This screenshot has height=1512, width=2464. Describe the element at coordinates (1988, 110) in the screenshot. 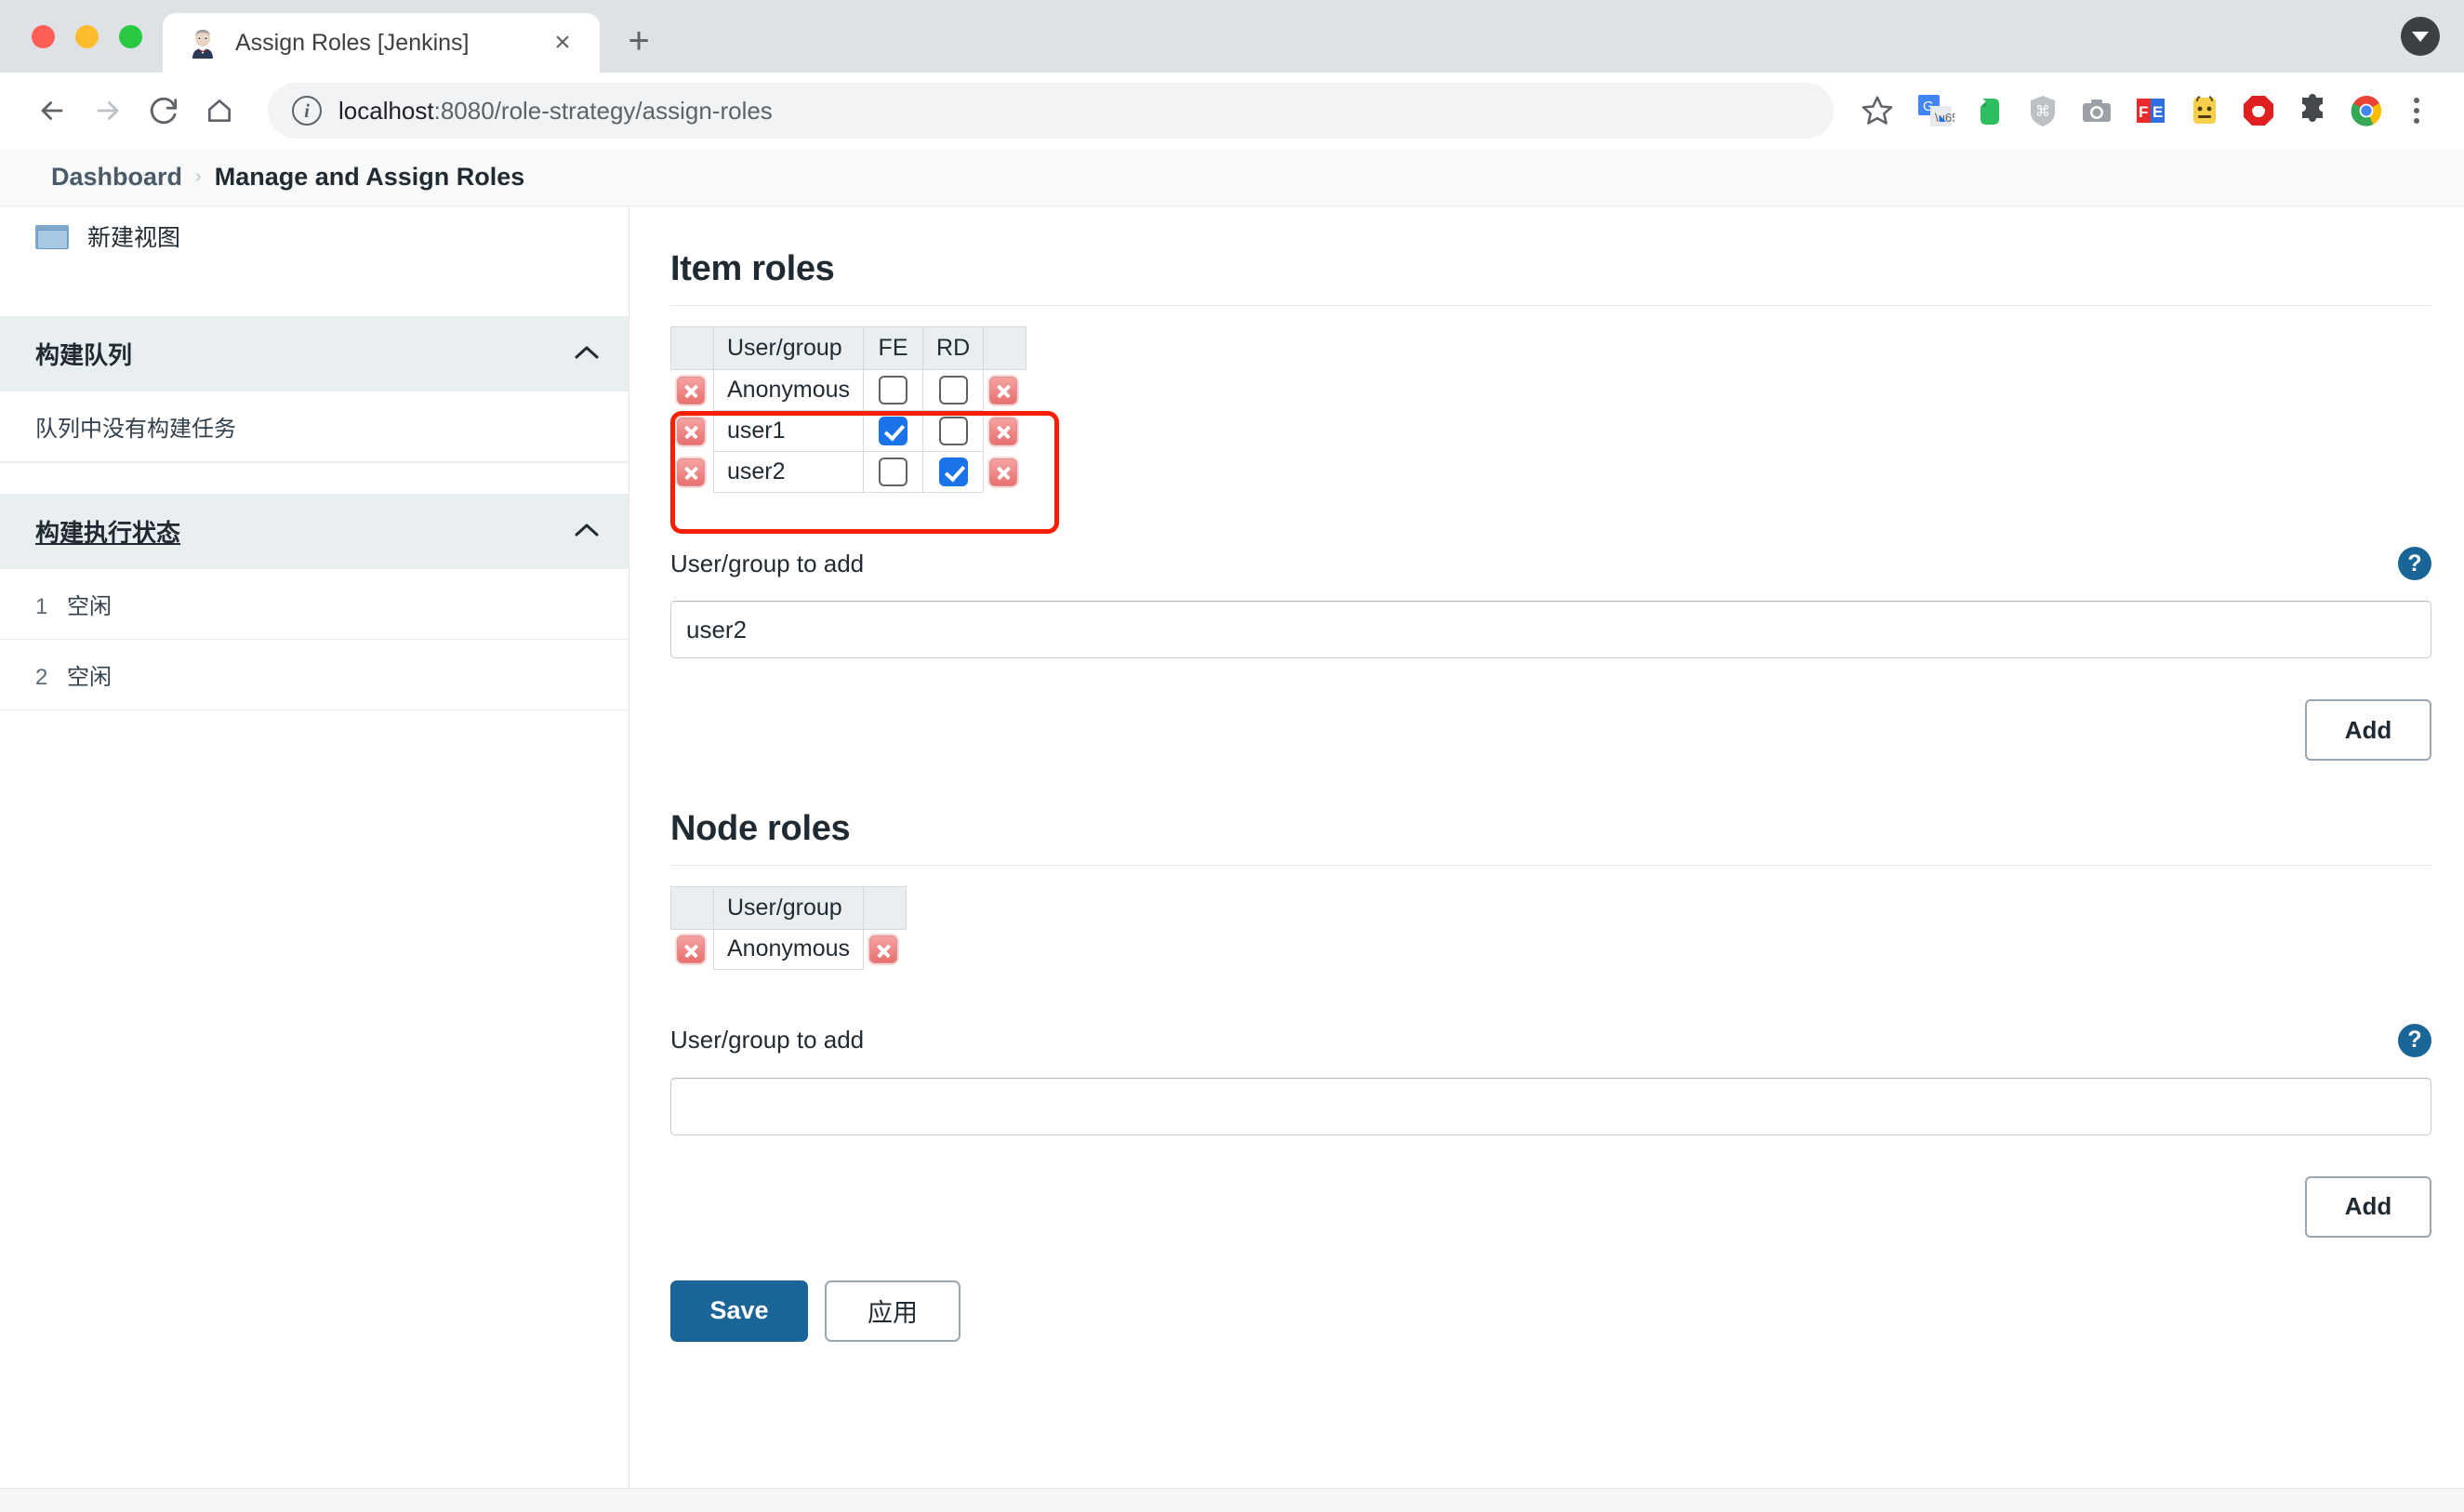

I see `evernote-icon` at that location.